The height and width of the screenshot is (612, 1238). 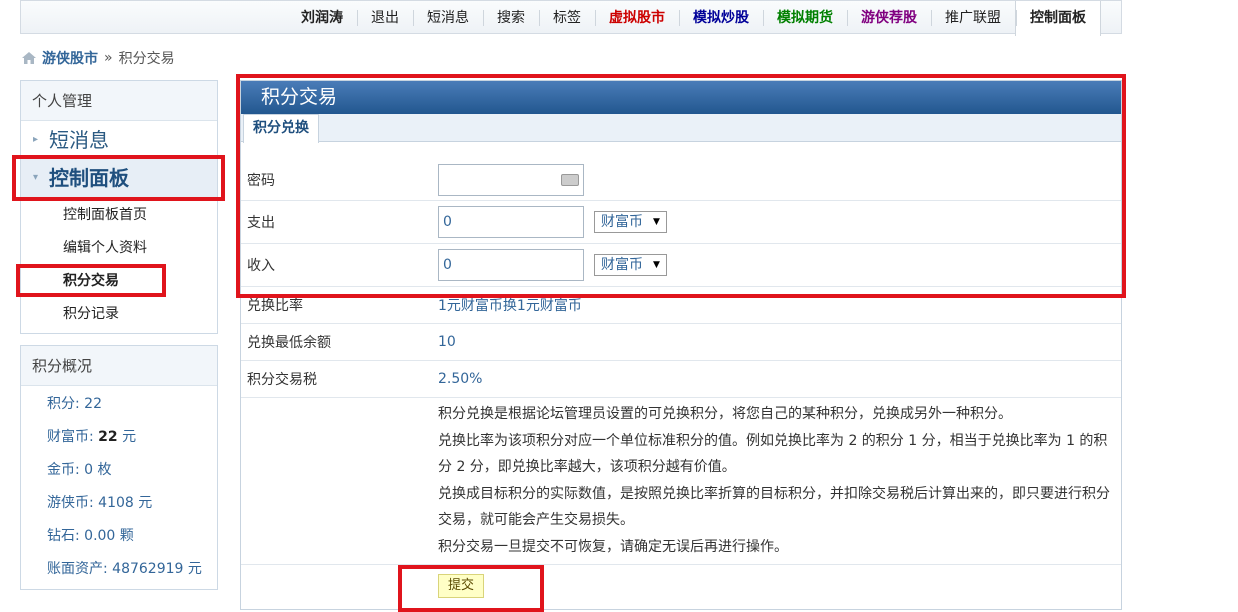 What do you see at coordinates (1058, 18) in the screenshot?
I see `top-nav-link: 控制面板` at bounding box center [1058, 18].